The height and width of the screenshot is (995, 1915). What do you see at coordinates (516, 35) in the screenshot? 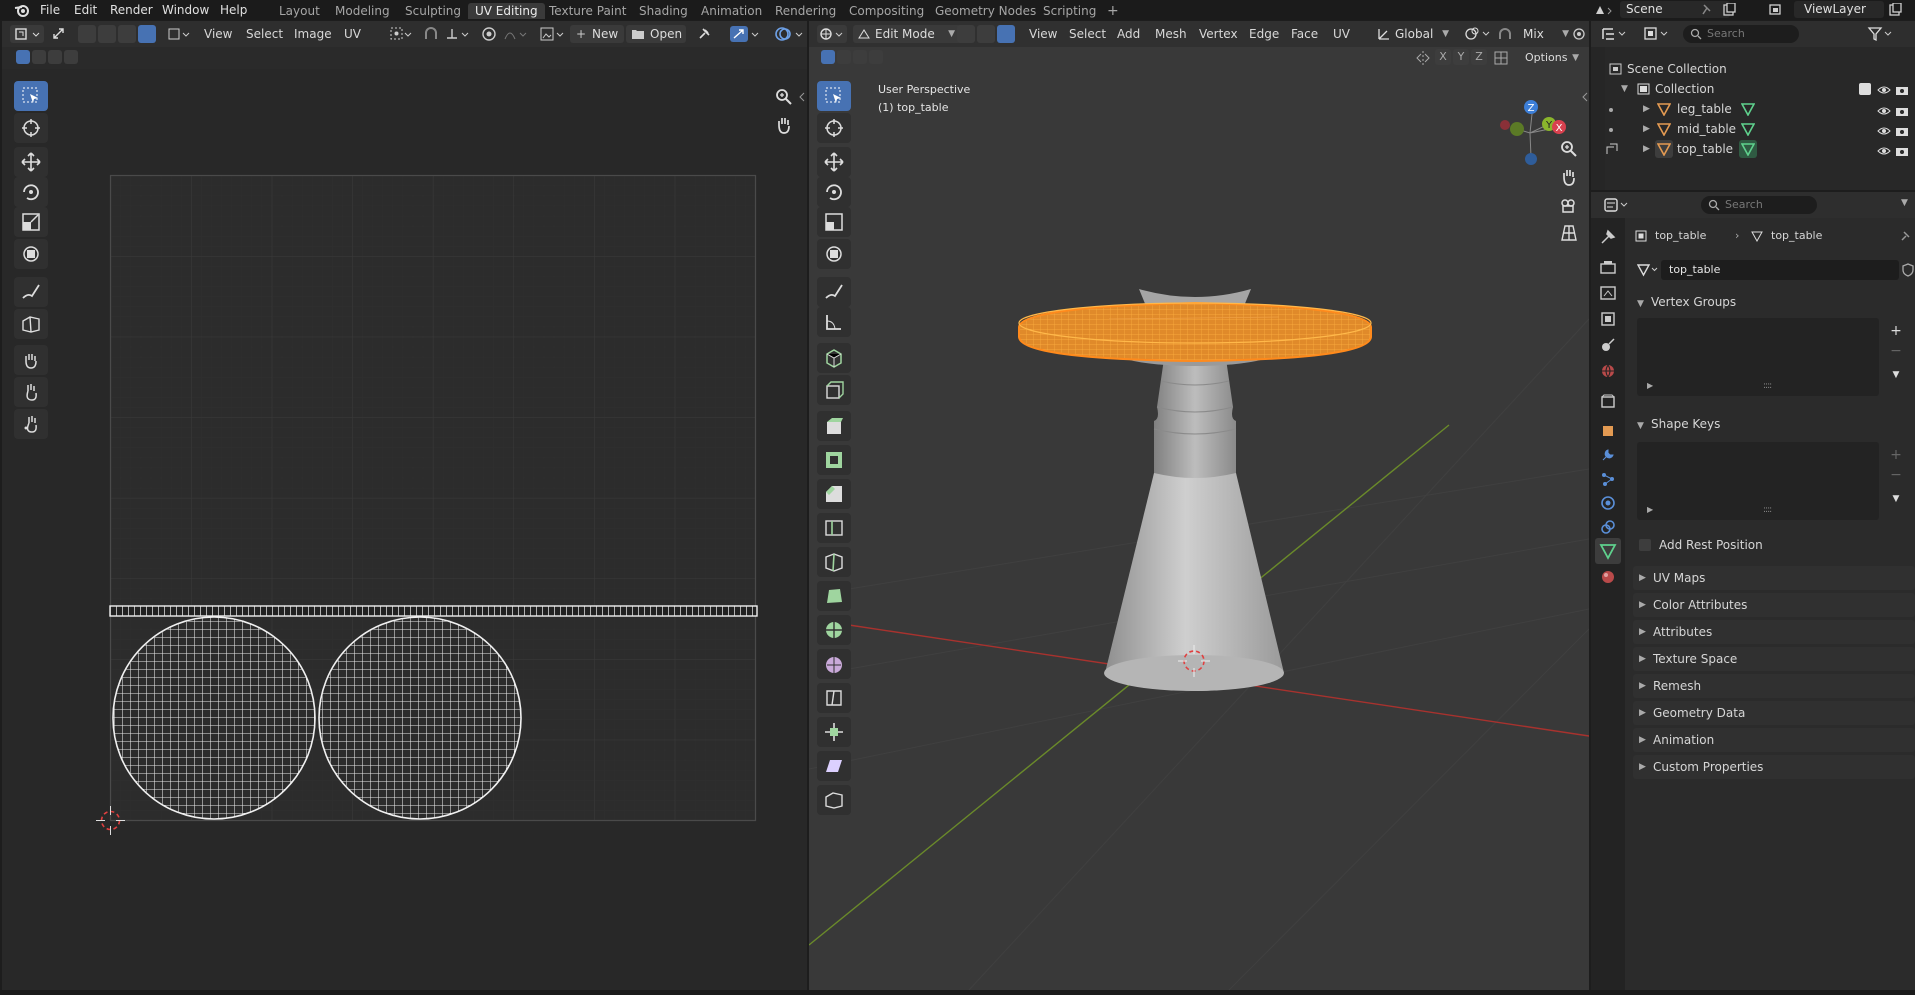
I see `falloff-icon` at bounding box center [516, 35].